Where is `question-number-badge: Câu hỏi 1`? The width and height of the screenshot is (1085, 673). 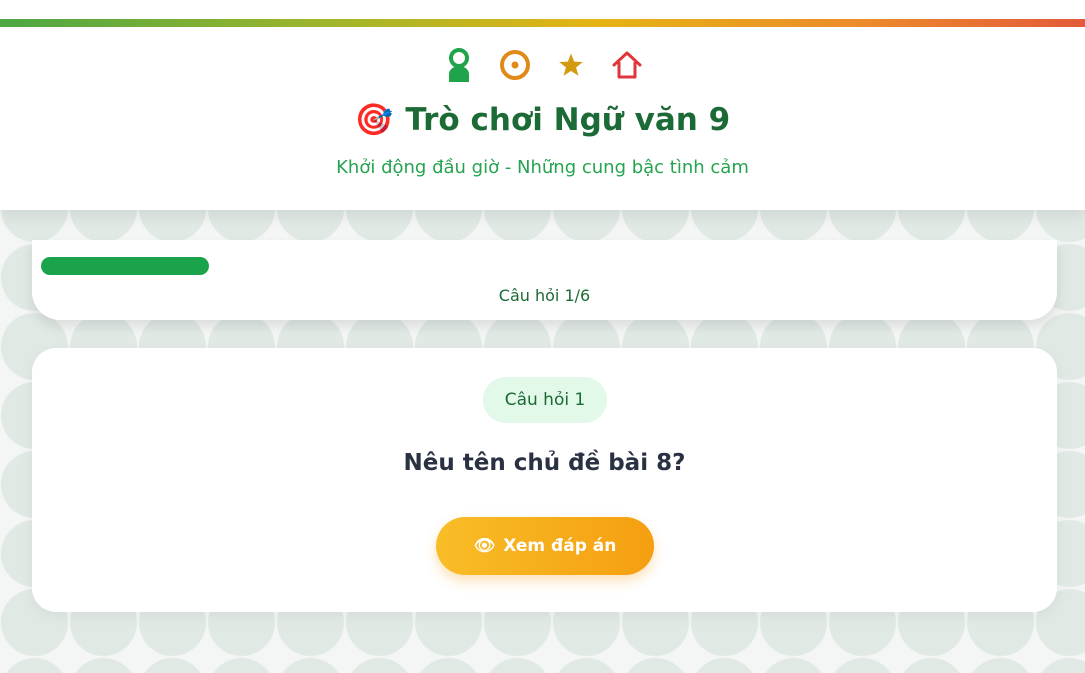
question-number-badge: Câu hỏi 1 is located at coordinates (545, 400).